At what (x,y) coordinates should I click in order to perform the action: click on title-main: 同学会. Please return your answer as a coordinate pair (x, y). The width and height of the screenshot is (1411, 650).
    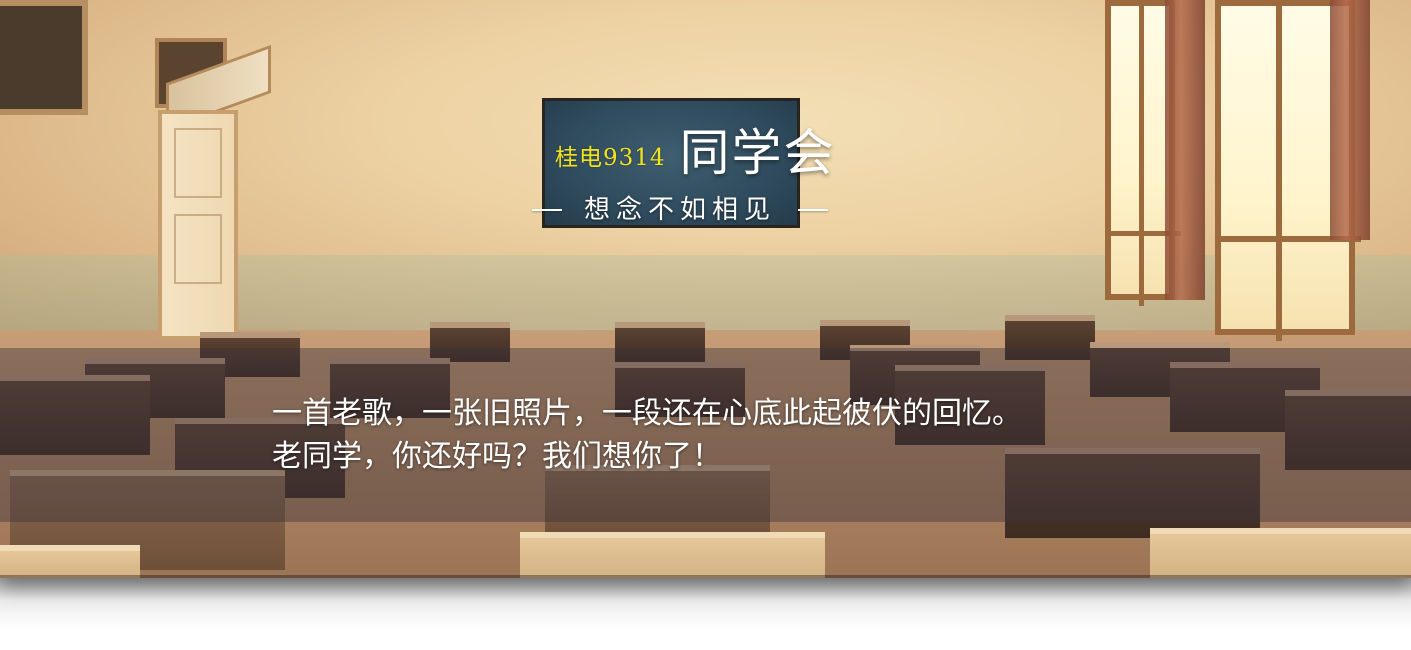
    Looking at the image, I should click on (757, 153).